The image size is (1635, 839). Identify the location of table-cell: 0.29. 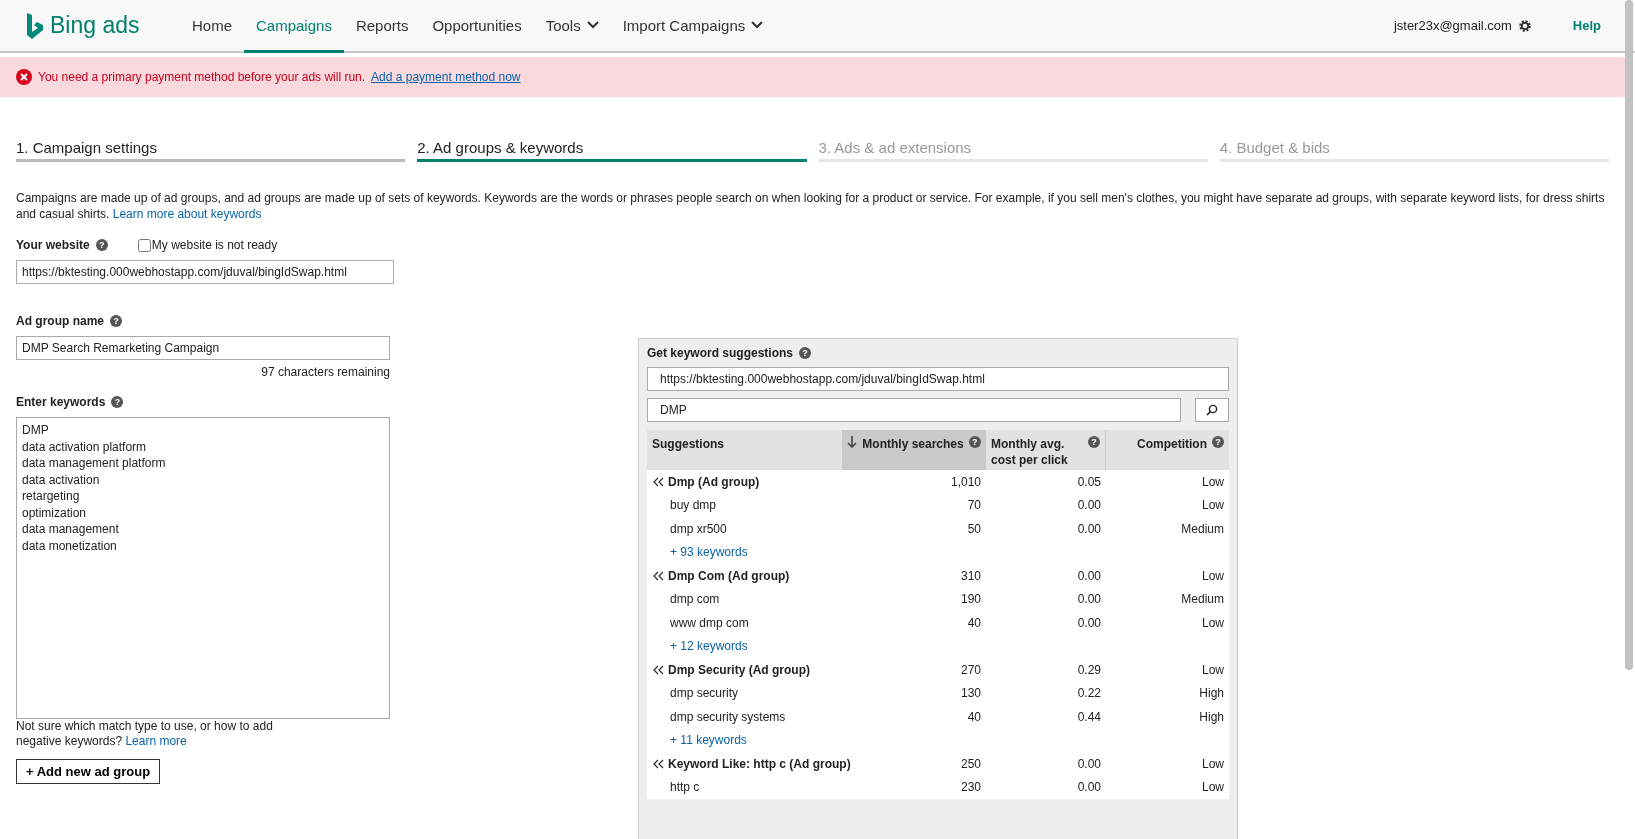
(1089, 669).